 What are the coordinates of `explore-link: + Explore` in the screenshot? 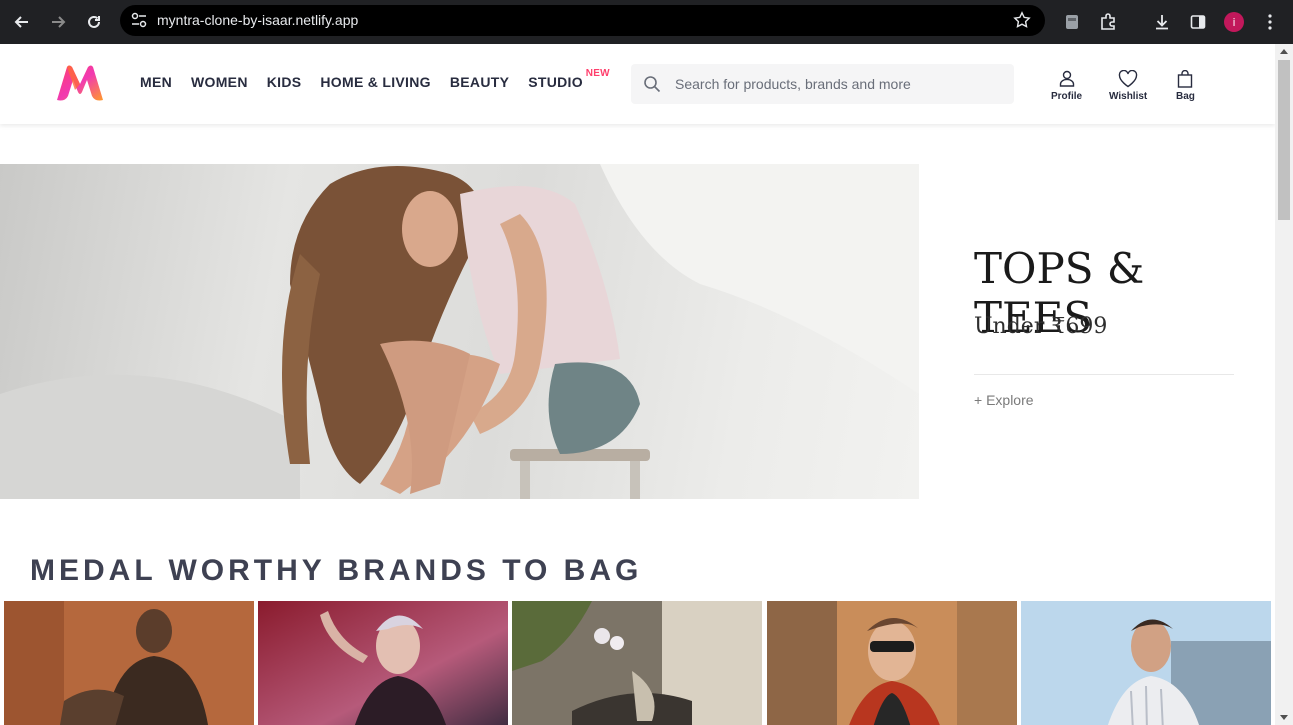 It's located at (1004, 400).